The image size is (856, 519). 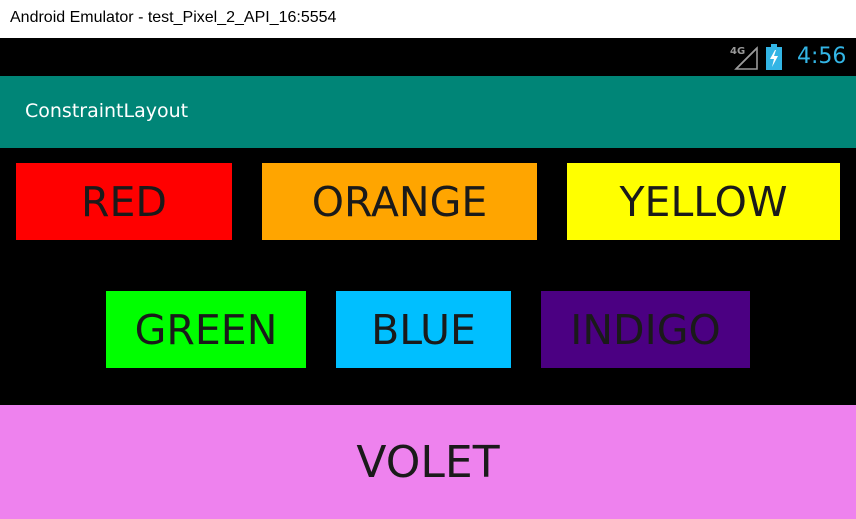 What do you see at coordinates (645, 329) in the screenshot?
I see `indigo-button: INDIGO` at bounding box center [645, 329].